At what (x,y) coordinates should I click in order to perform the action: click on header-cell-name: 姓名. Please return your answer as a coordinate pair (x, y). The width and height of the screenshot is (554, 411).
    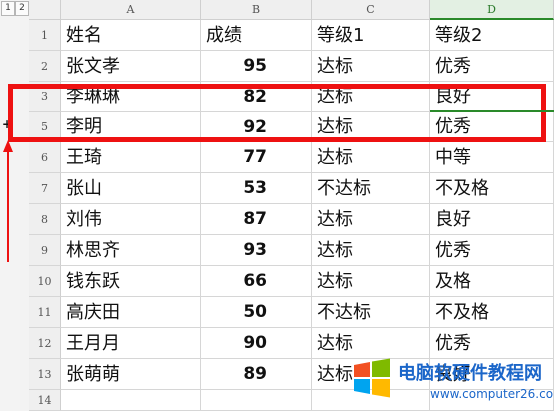
    Looking at the image, I should click on (131, 35).